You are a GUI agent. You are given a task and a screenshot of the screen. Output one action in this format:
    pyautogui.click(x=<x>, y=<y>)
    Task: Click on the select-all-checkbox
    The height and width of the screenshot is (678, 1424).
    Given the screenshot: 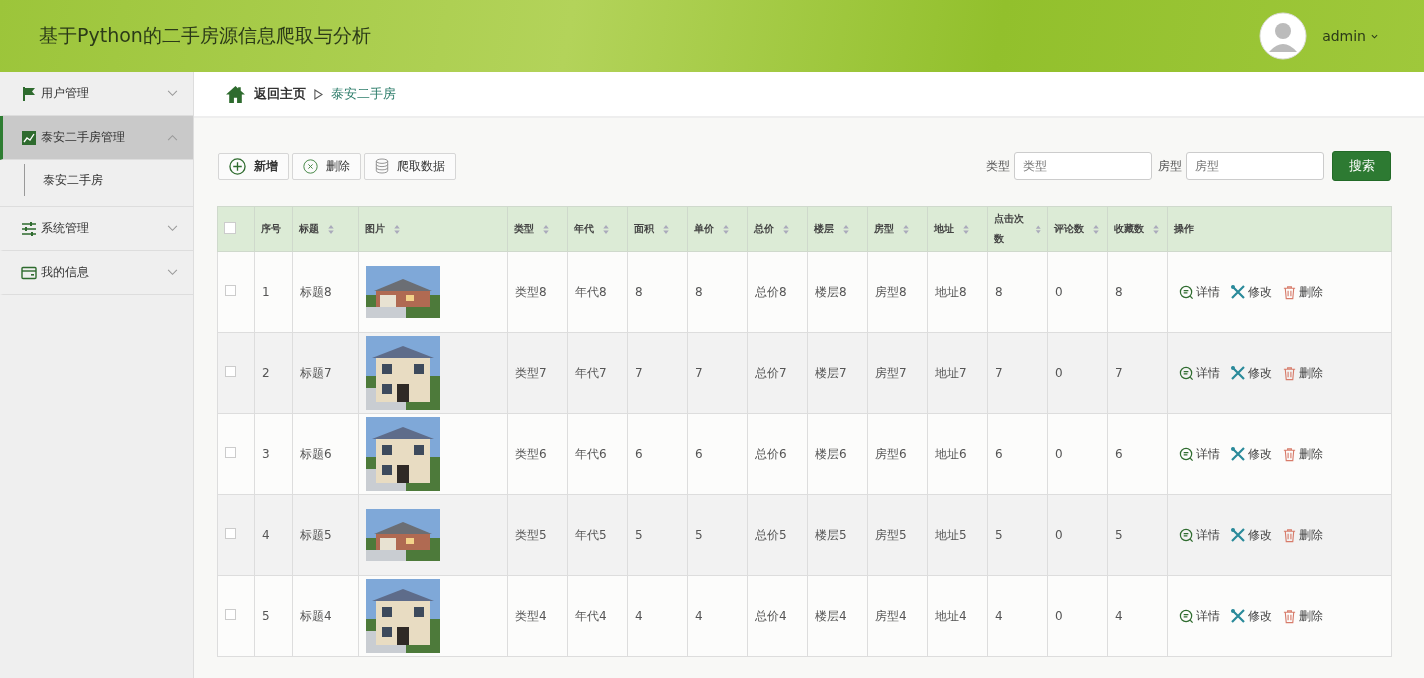 What is the action you would take?
    pyautogui.click(x=230, y=228)
    